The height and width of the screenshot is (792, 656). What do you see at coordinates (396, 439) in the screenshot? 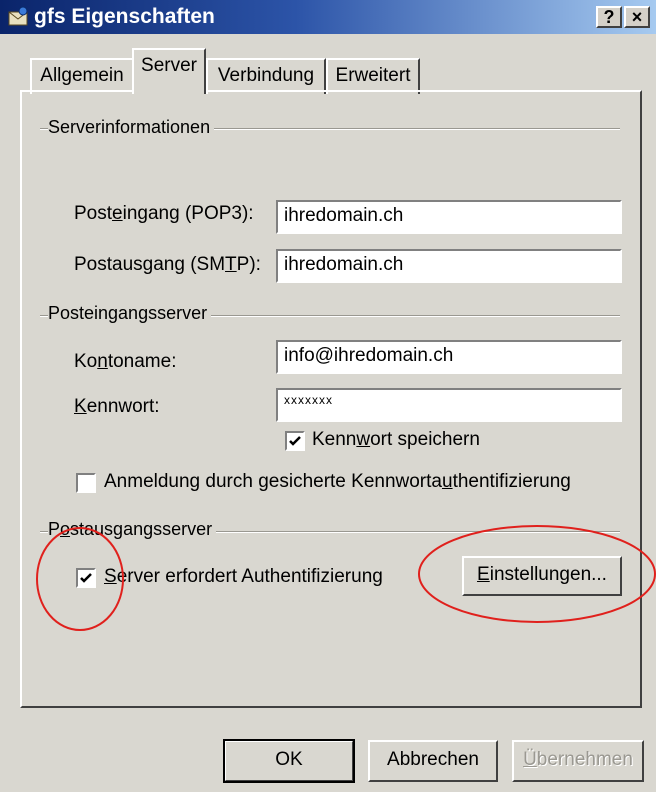
I see `save-password-label: Kennwort speichern` at bounding box center [396, 439].